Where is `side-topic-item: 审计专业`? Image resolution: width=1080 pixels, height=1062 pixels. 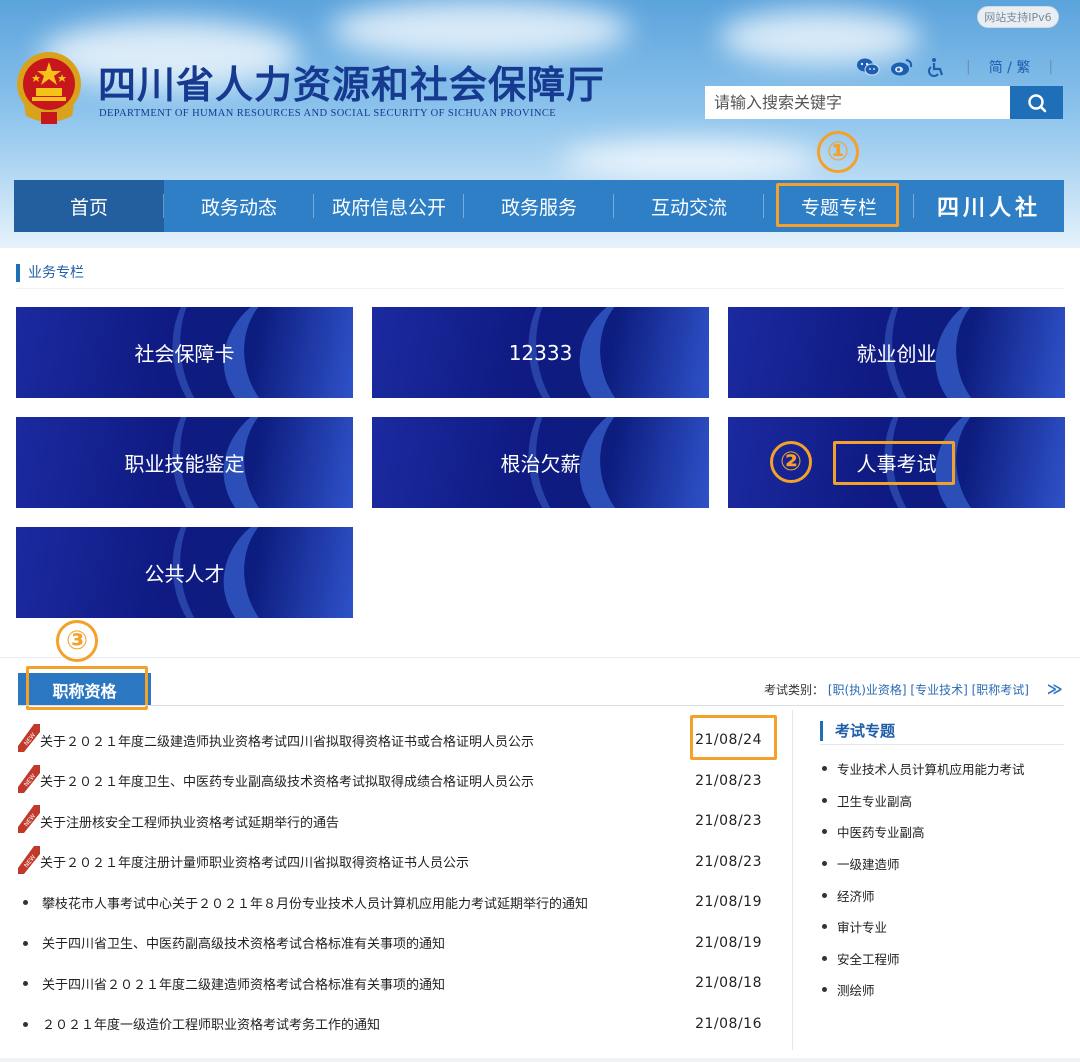 side-topic-item: 审计专业 is located at coordinates (923, 927).